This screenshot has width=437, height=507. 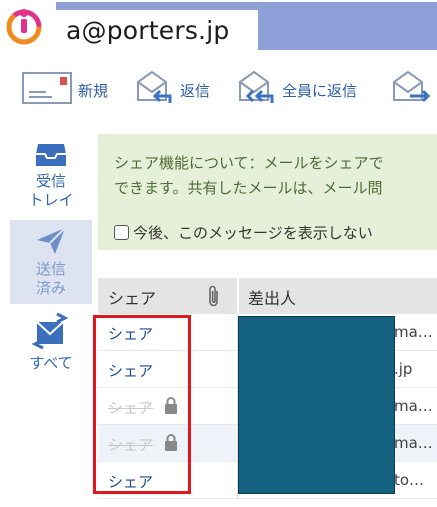 What do you see at coordinates (195, 90) in the screenshot?
I see `reply-label: 返信` at bounding box center [195, 90].